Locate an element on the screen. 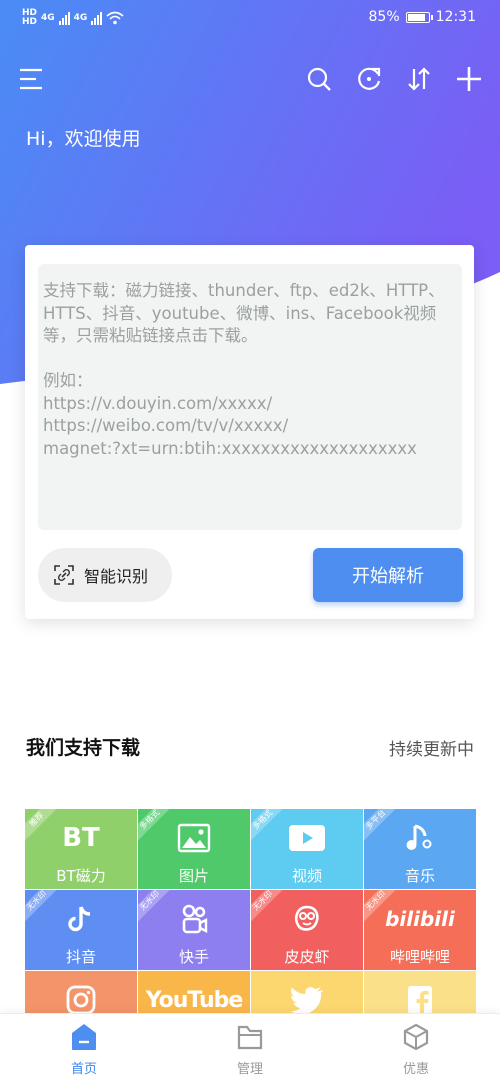  folder-icon is located at coordinates (250, 1037).